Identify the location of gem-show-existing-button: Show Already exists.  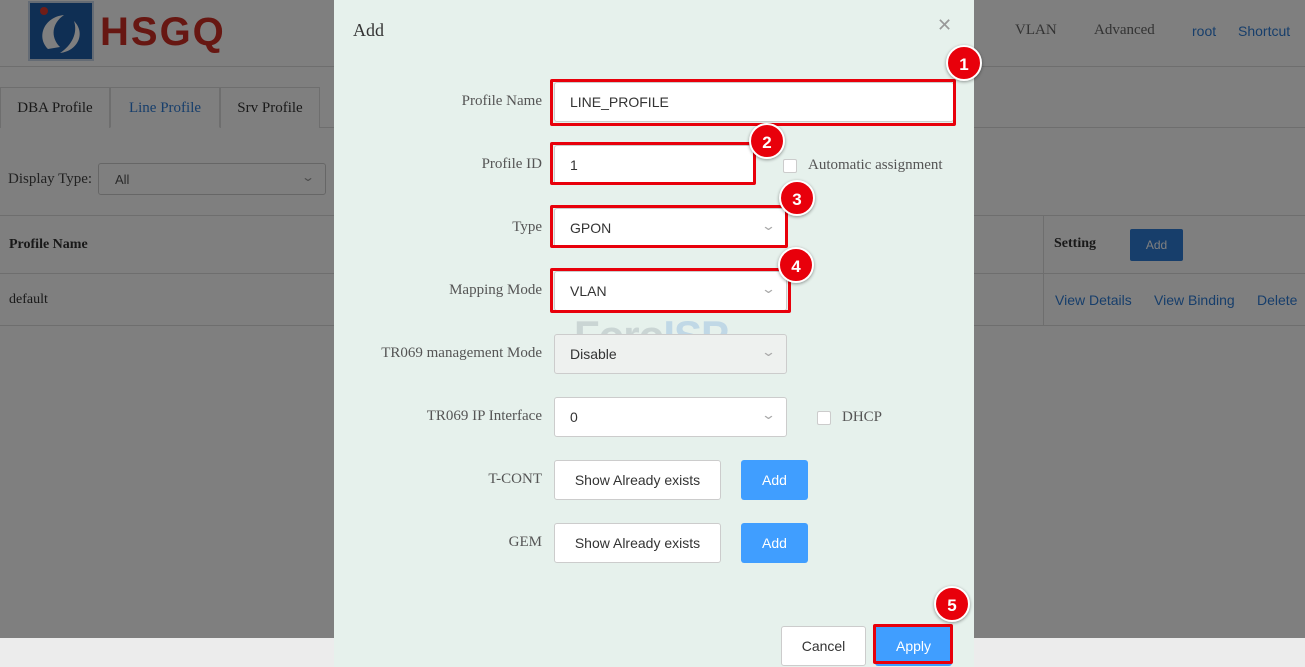
(637, 543).